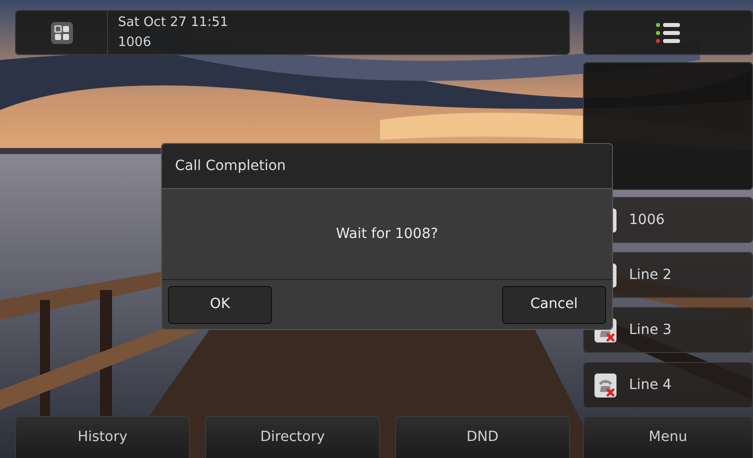  What do you see at coordinates (554, 305) in the screenshot?
I see `dialog-button: Cancel` at bounding box center [554, 305].